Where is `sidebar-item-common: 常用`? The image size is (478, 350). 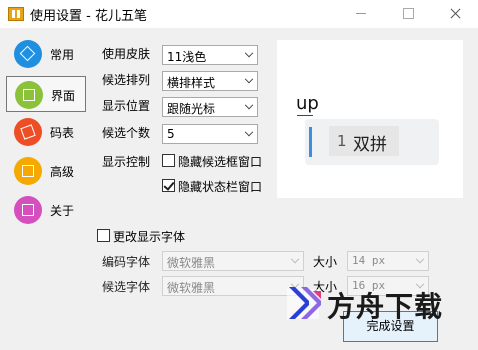 sidebar-item-common: 常用 is located at coordinates (47, 54).